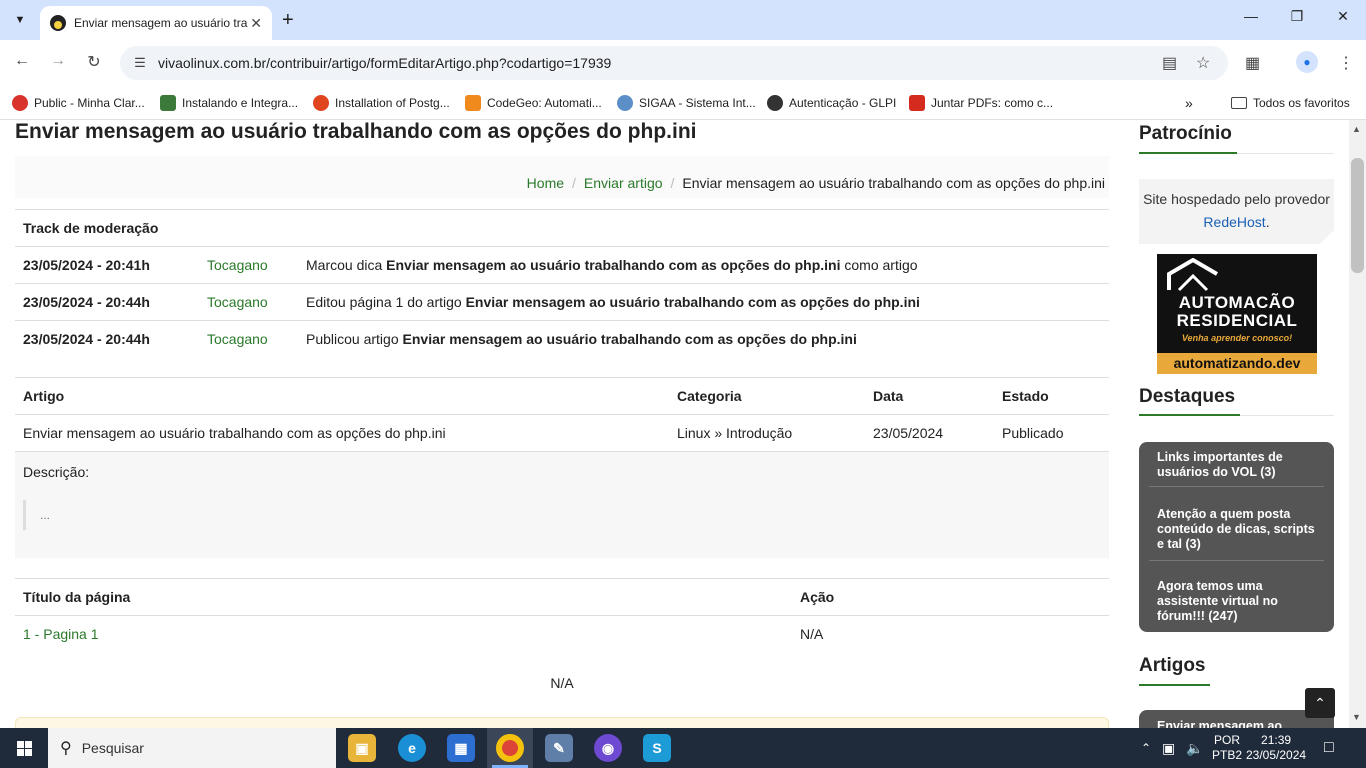  Describe the element at coordinates (608, 748) in the screenshot. I see `firefox-icon: ◉` at that location.